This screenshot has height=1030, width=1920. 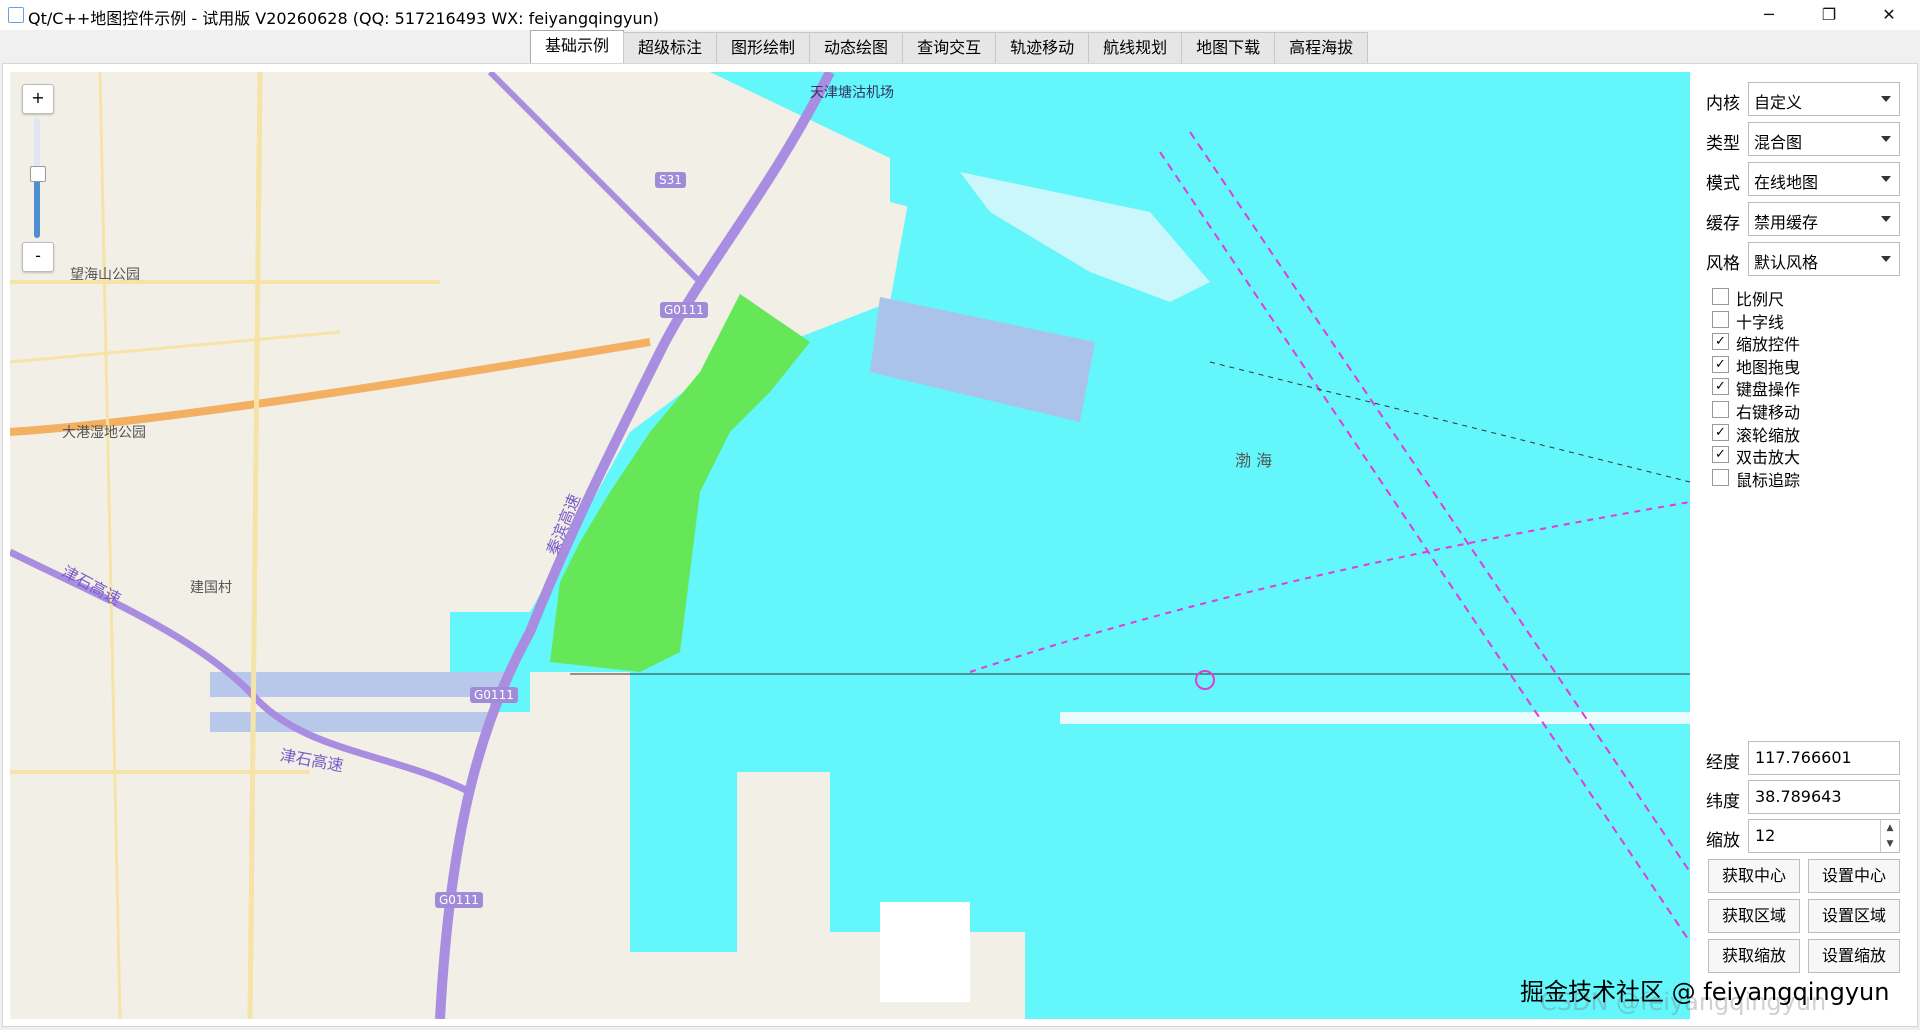 What do you see at coordinates (1786, 262) in the screenshot?
I see `style-value: 默认风格` at bounding box center [1786, 262].